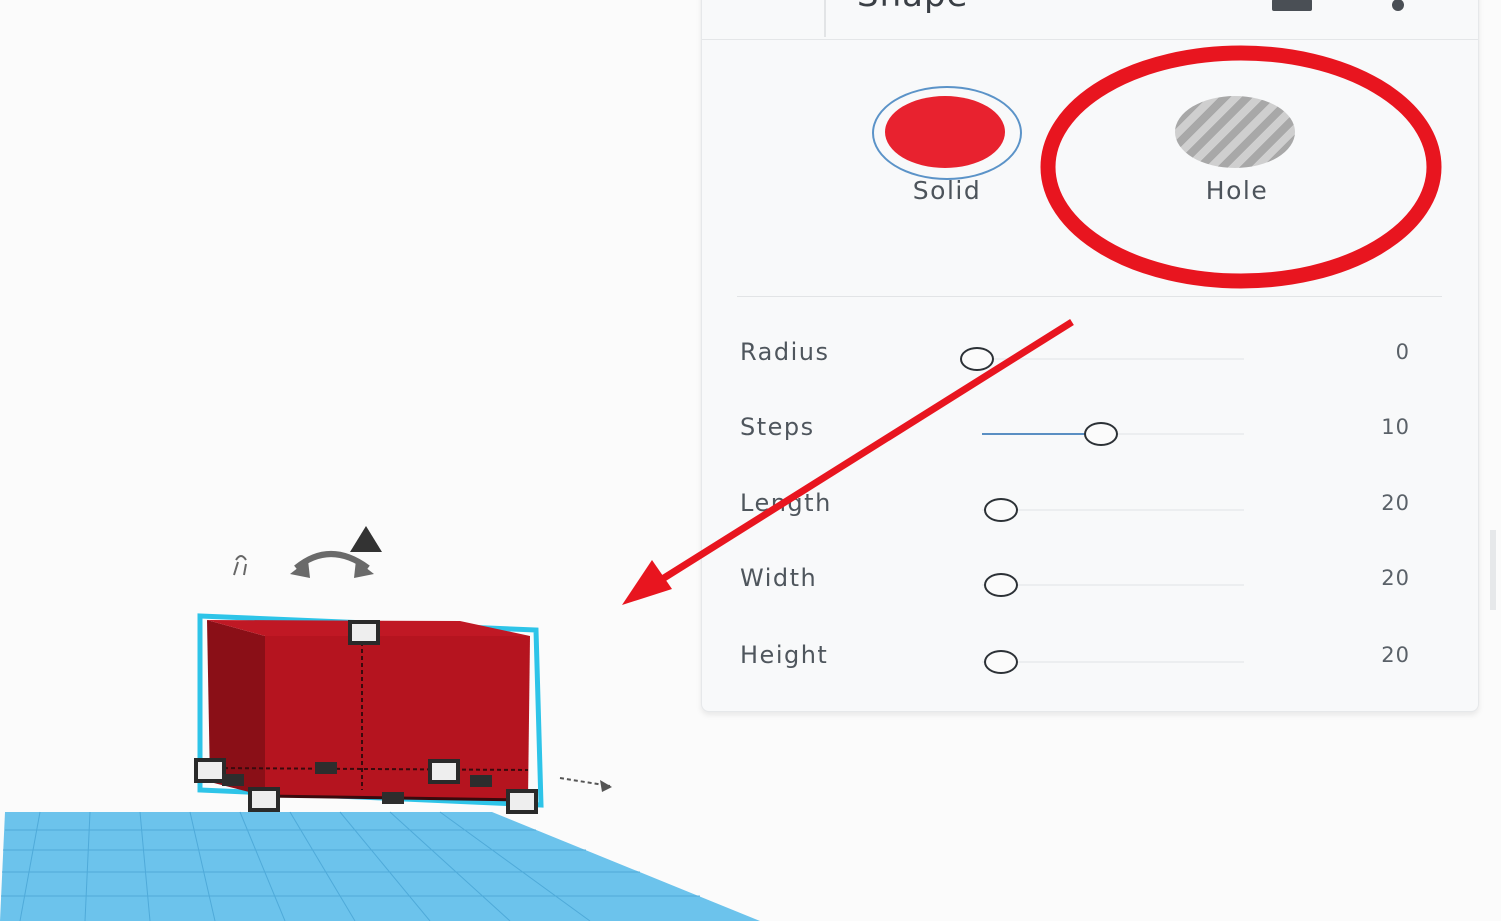 The image size is (1501, 921). Describe the element at coordinates (264, 799) in the screenshot. I see `corner-handle-front` at that location.